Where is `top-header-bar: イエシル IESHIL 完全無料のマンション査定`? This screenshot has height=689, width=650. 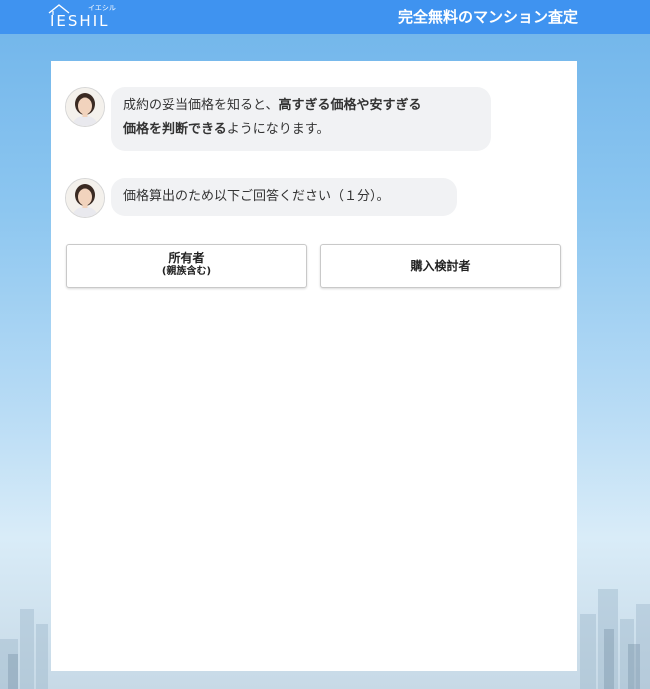
top-header-bar: イエシル IESHIL 完全無料のマンション査定 is located at coordinates (325, 17).